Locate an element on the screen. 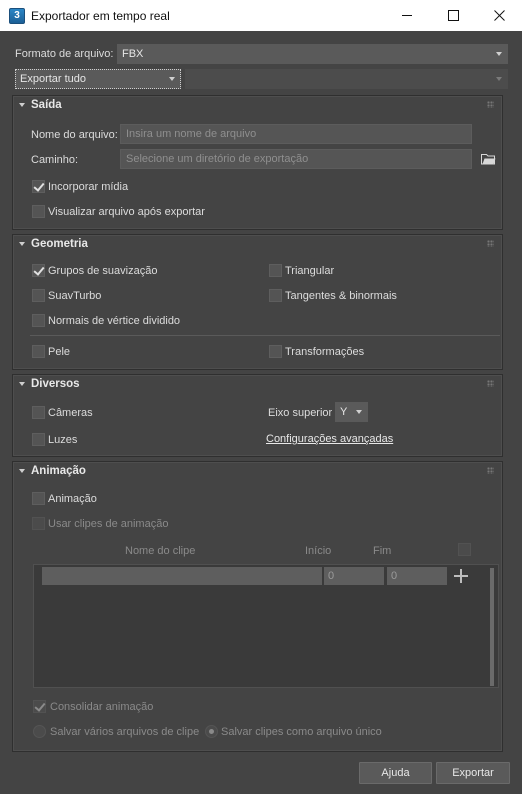 Image resolution: width=522 pixels, height=794 pixels. path-label: Caminho: is located at coordinates (55, 160).